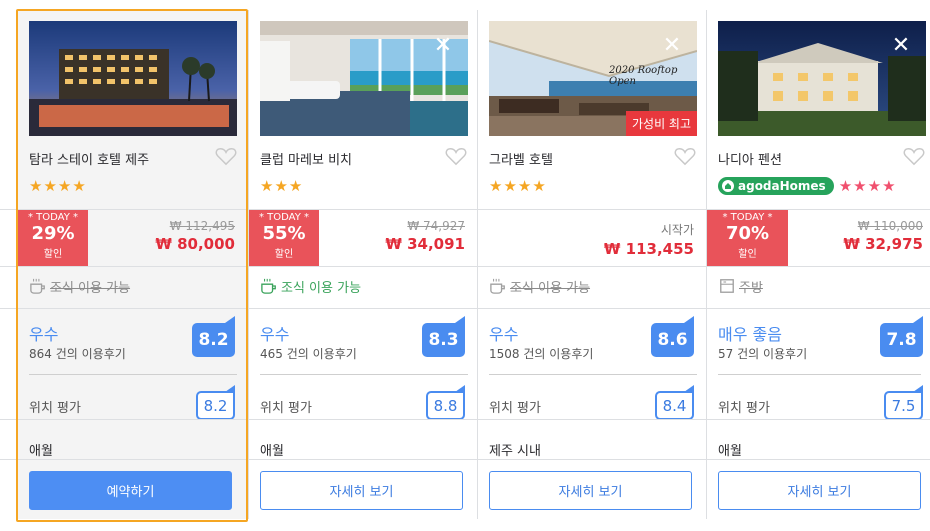 The width and height of the screenshot is (930, 531). I want to click on home-icon, so click(728, 186).